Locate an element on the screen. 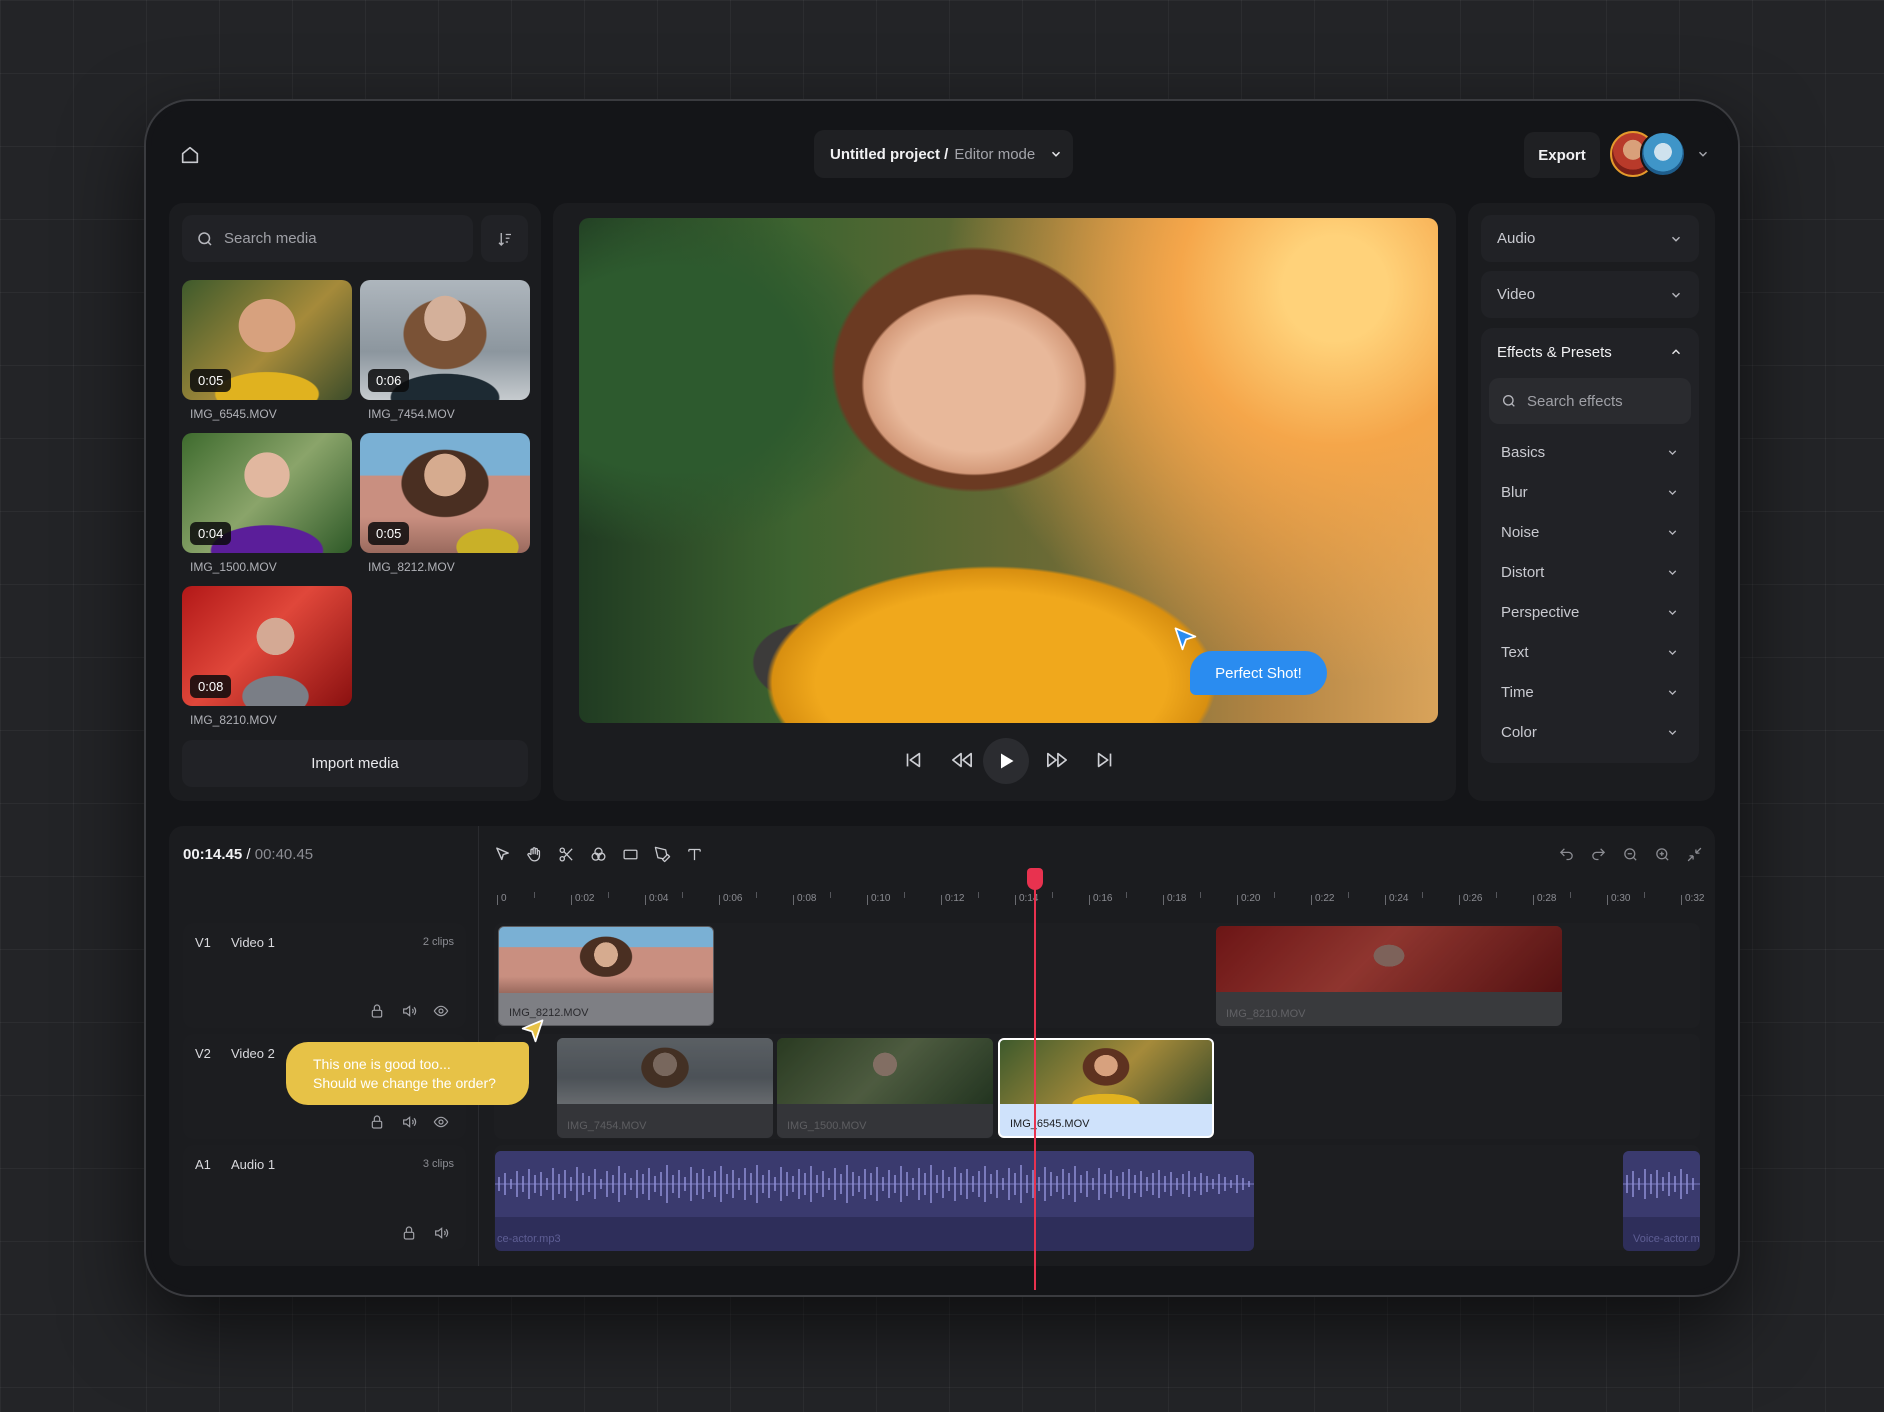 This screenshot has width=1884, height=1412. comment-bubble: Perfect Shot! is located at coordinates (1258, 673).